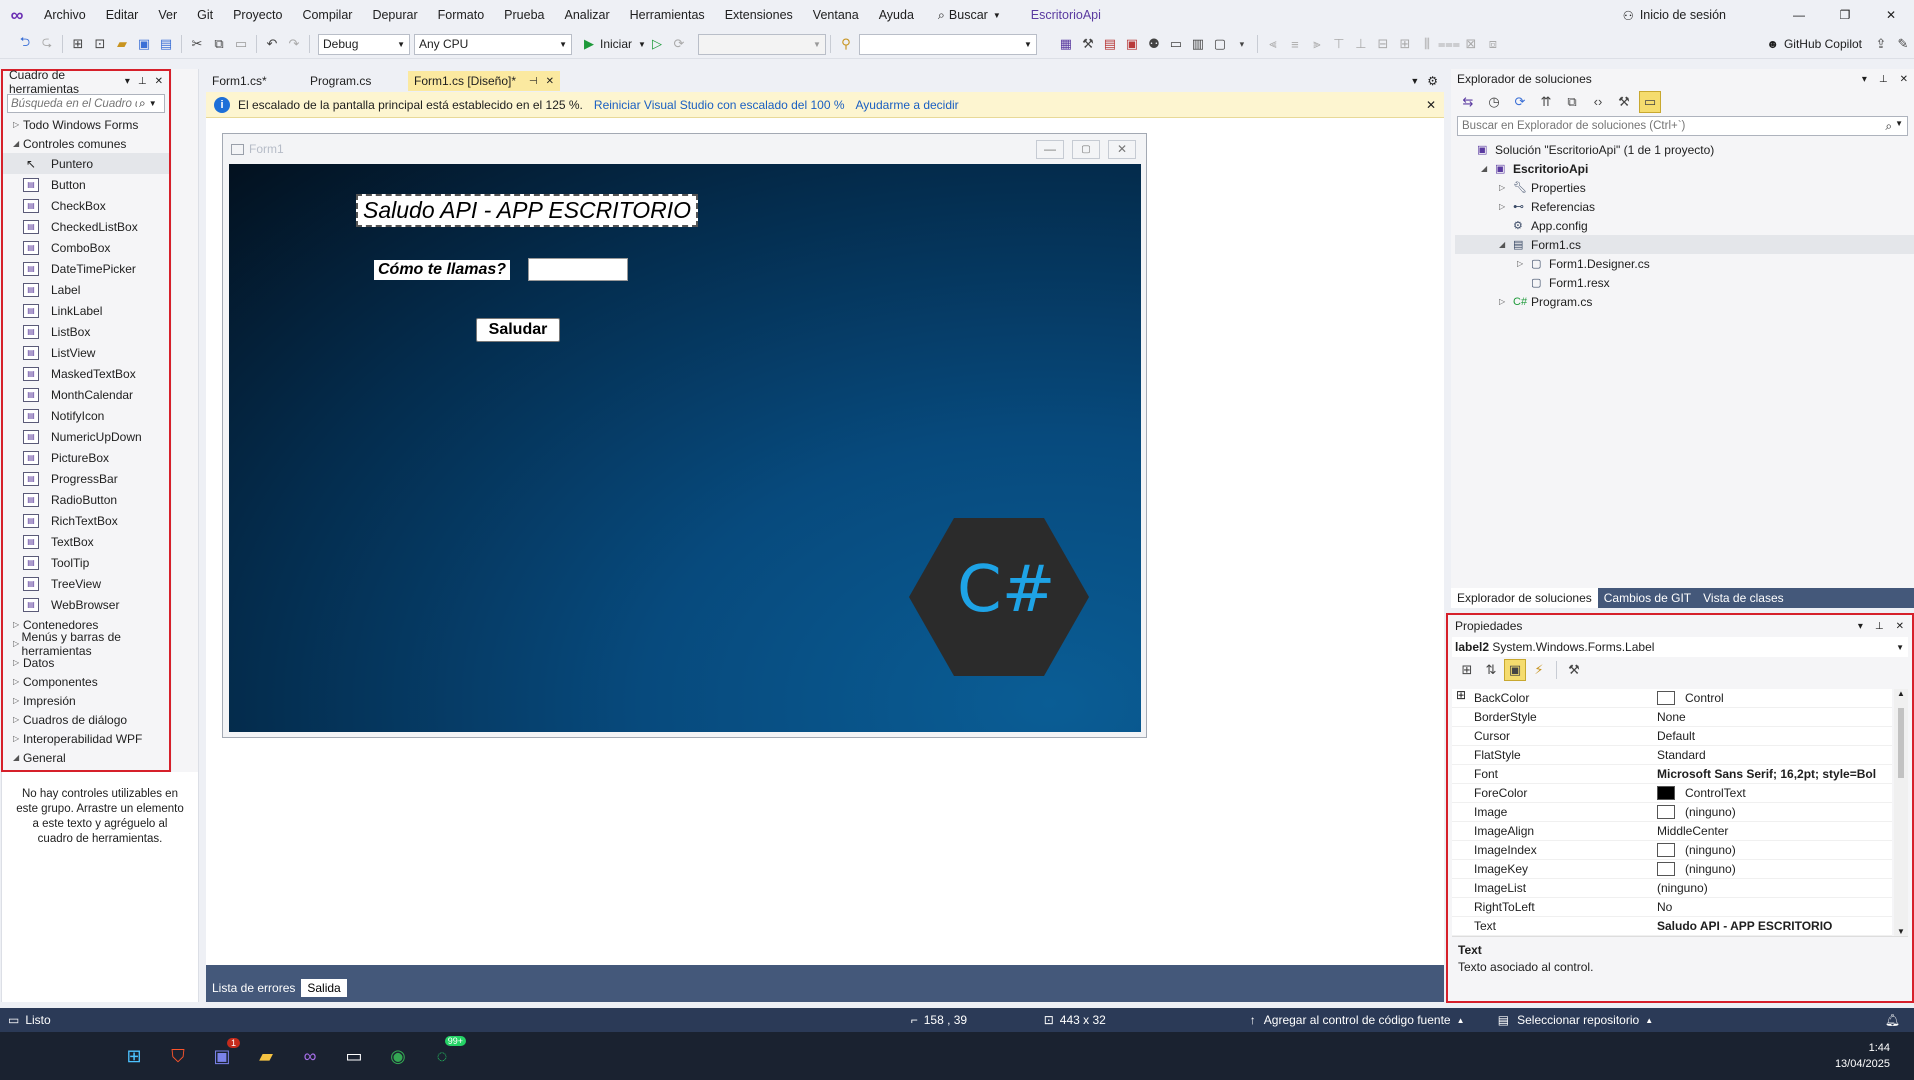 This screenshot has width=1914, height=1080. I want to click on property-row: FlatStyle Standard, so click(1672, 755).